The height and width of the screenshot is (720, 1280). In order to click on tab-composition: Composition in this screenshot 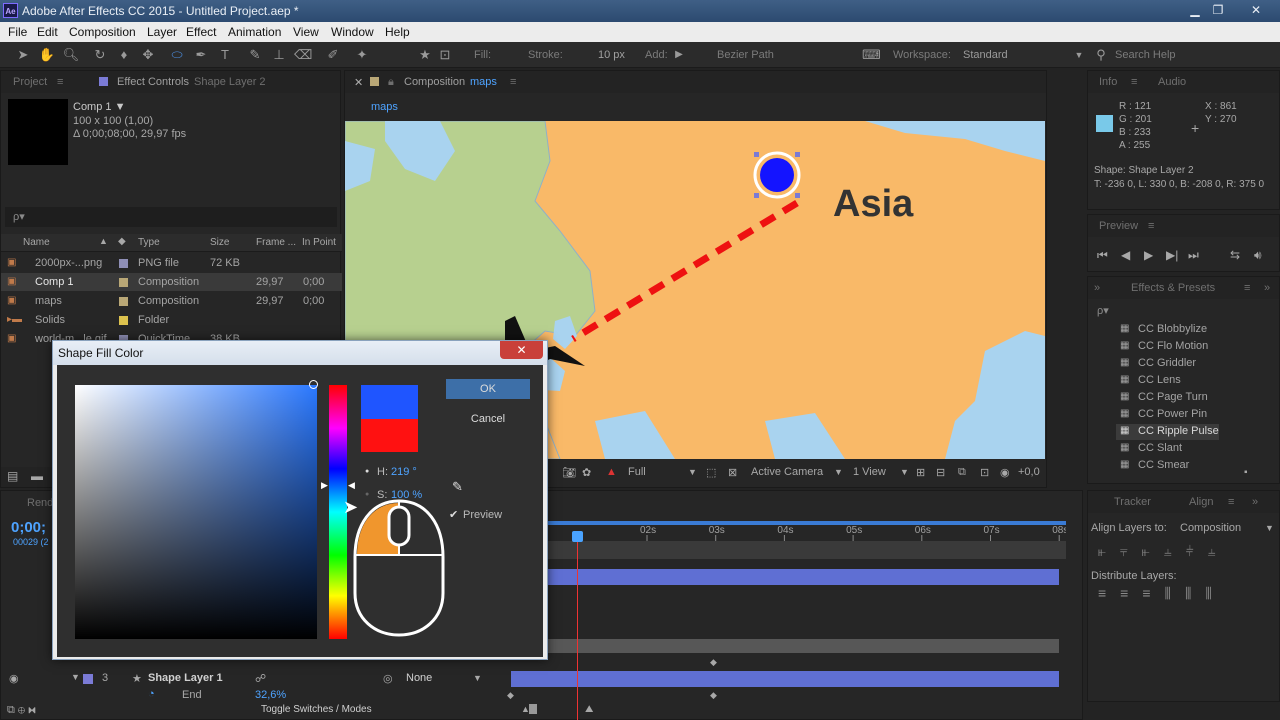, I will do `click(434, 82)`.